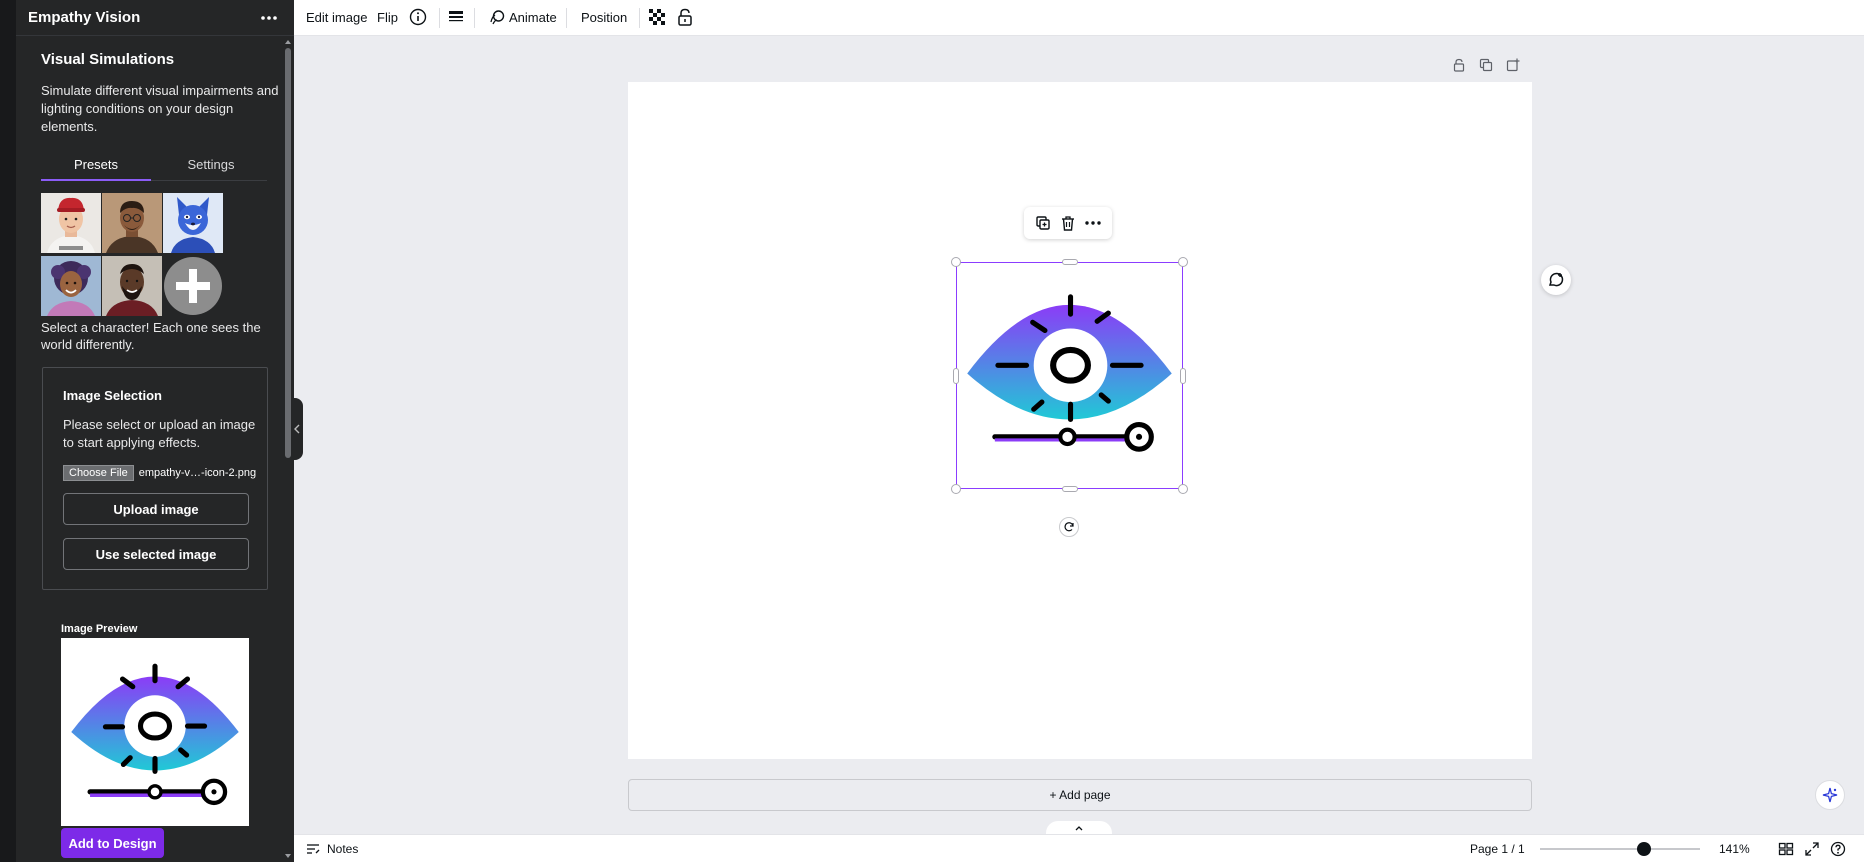 The height and width of the screenshot is (862, 1864). I want to click on tab-bar: Presets Settings, so click(154, 167).